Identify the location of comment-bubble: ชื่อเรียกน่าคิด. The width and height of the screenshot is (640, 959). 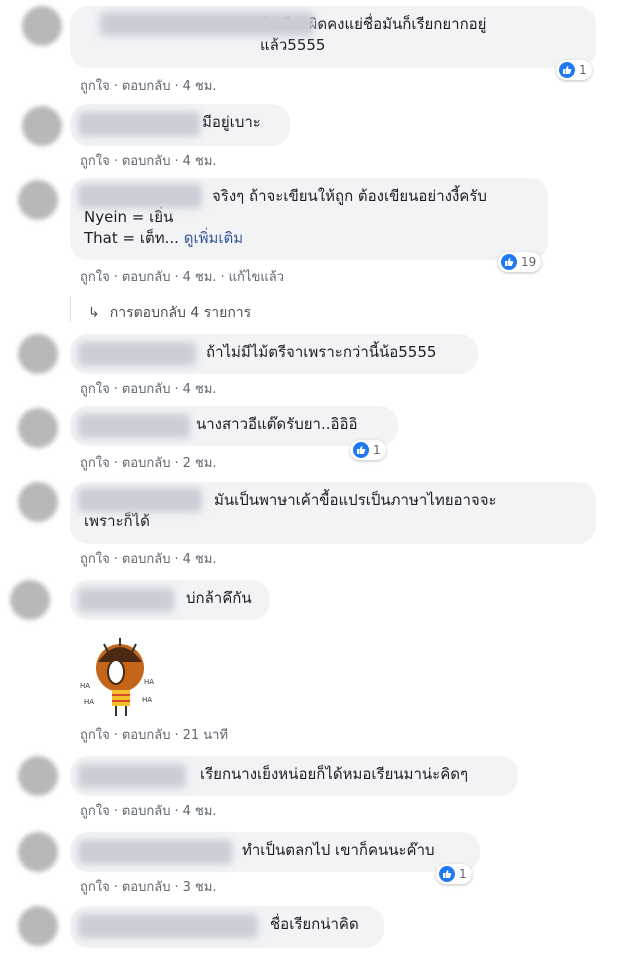
(227, 927).